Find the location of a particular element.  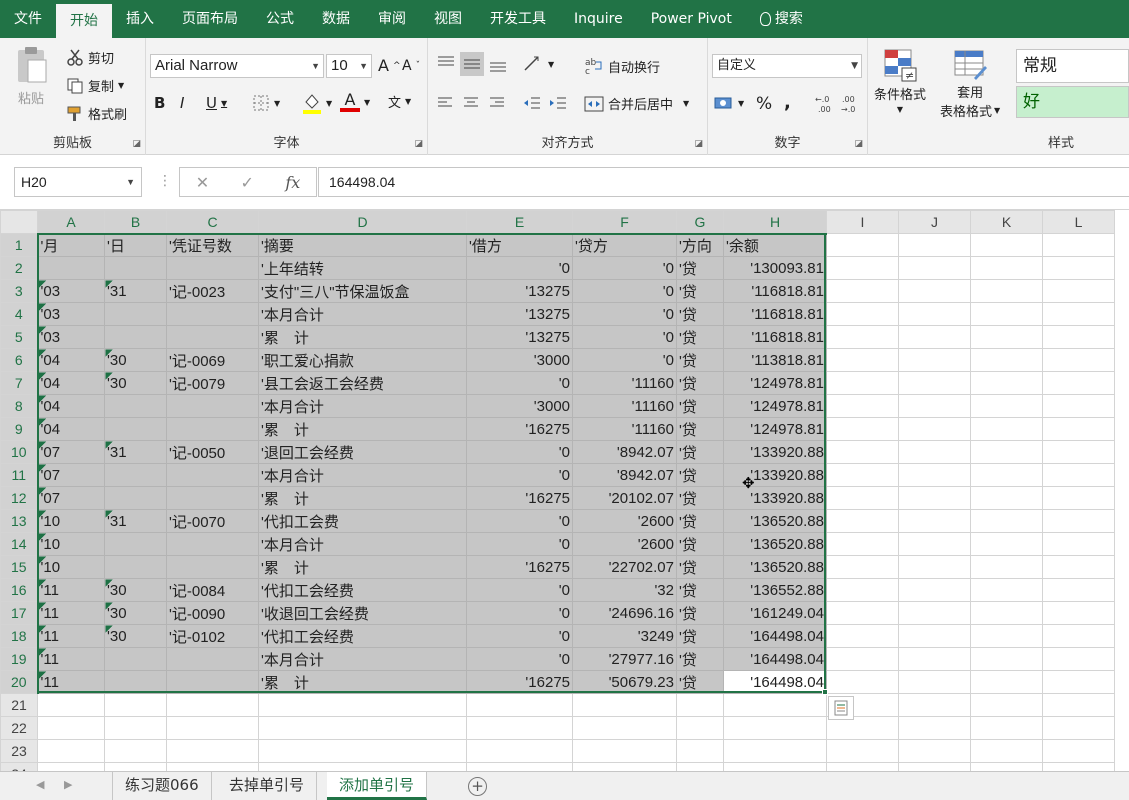

cell: '22702.07 is located at coordinates (624, 567).